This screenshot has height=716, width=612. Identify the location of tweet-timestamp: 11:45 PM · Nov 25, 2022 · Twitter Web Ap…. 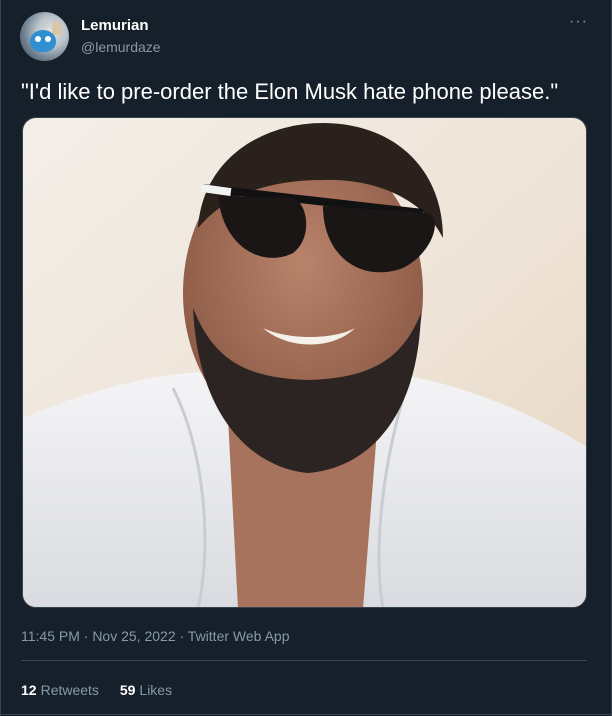
(155, 636).